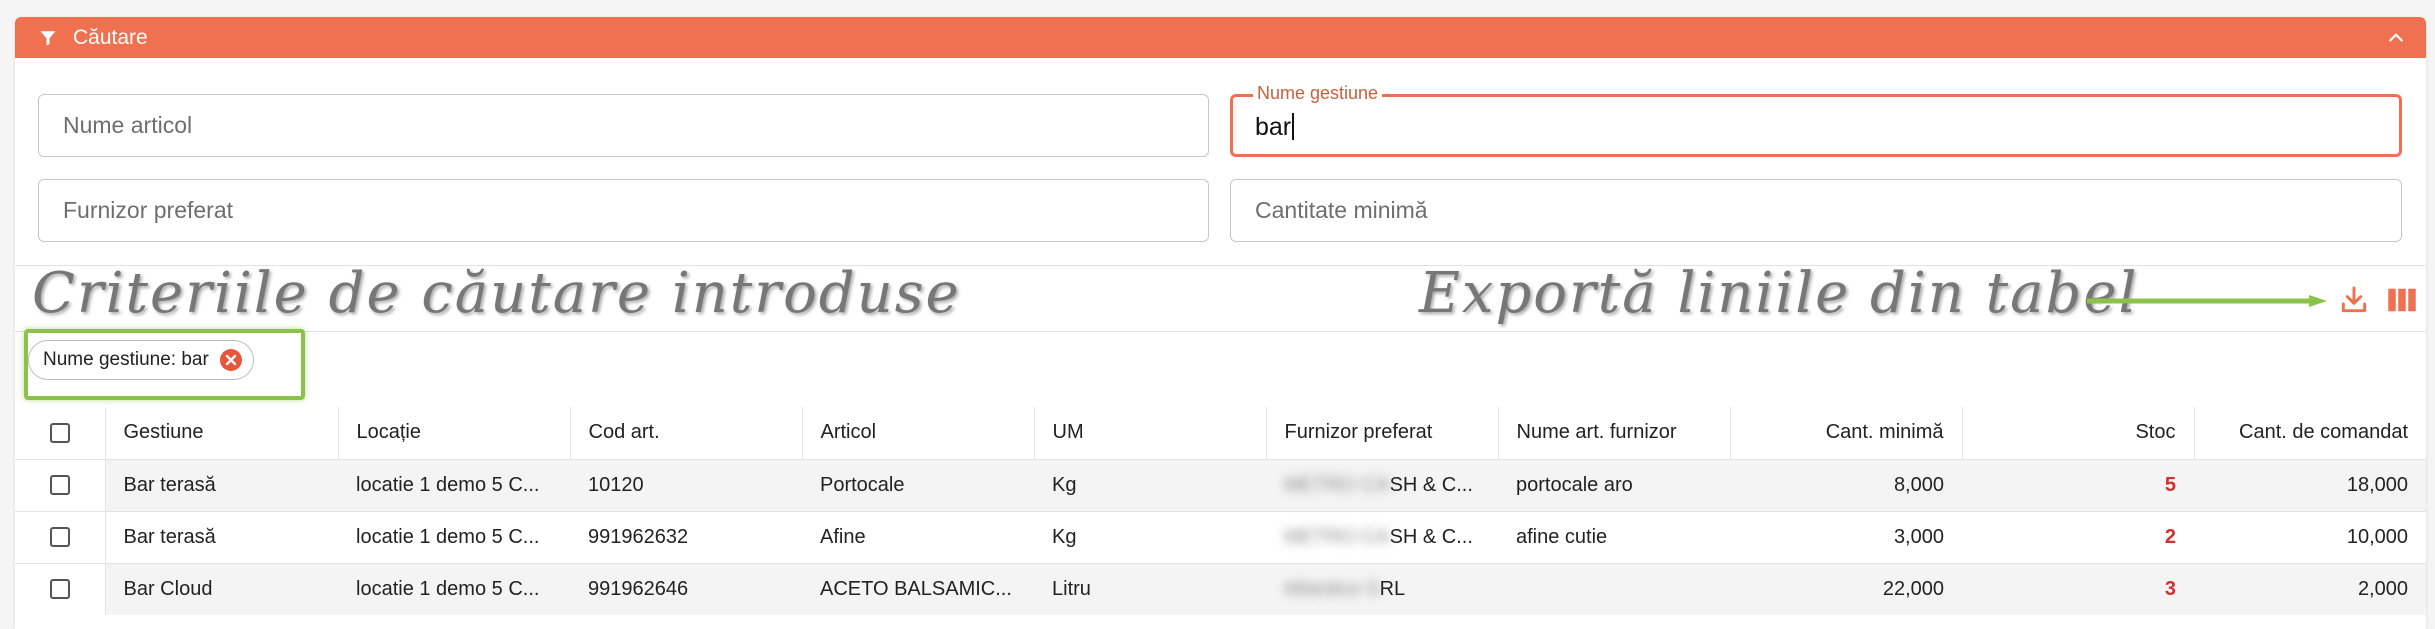 This screenshot has height=629, width=2435. I want to click on filter-chip-label: Nume gestiune: bar, so click(126, 359).